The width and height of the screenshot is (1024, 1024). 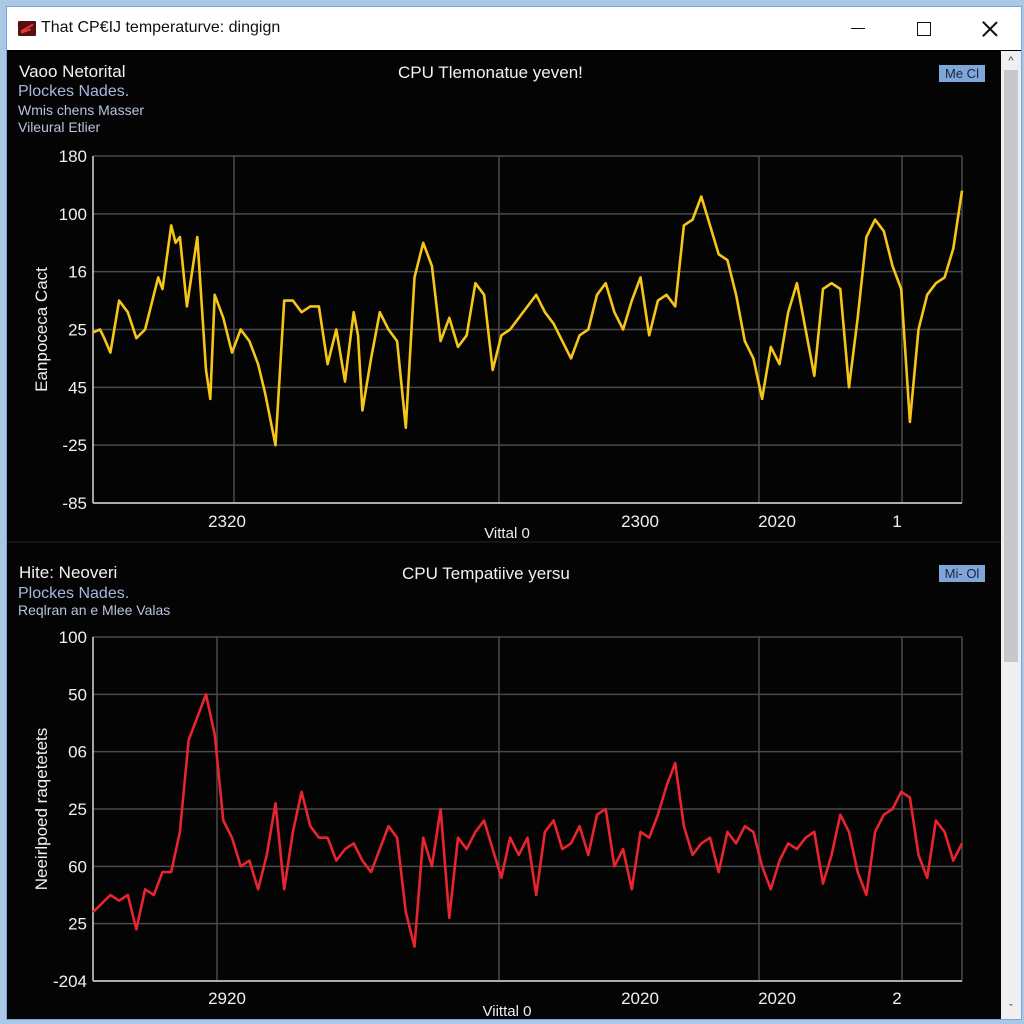 What do you see at coordinates (1011, 61) in the screenshot?
I see `scroll-up-arrow-icon: ^` at bounding box center [1011, 61].